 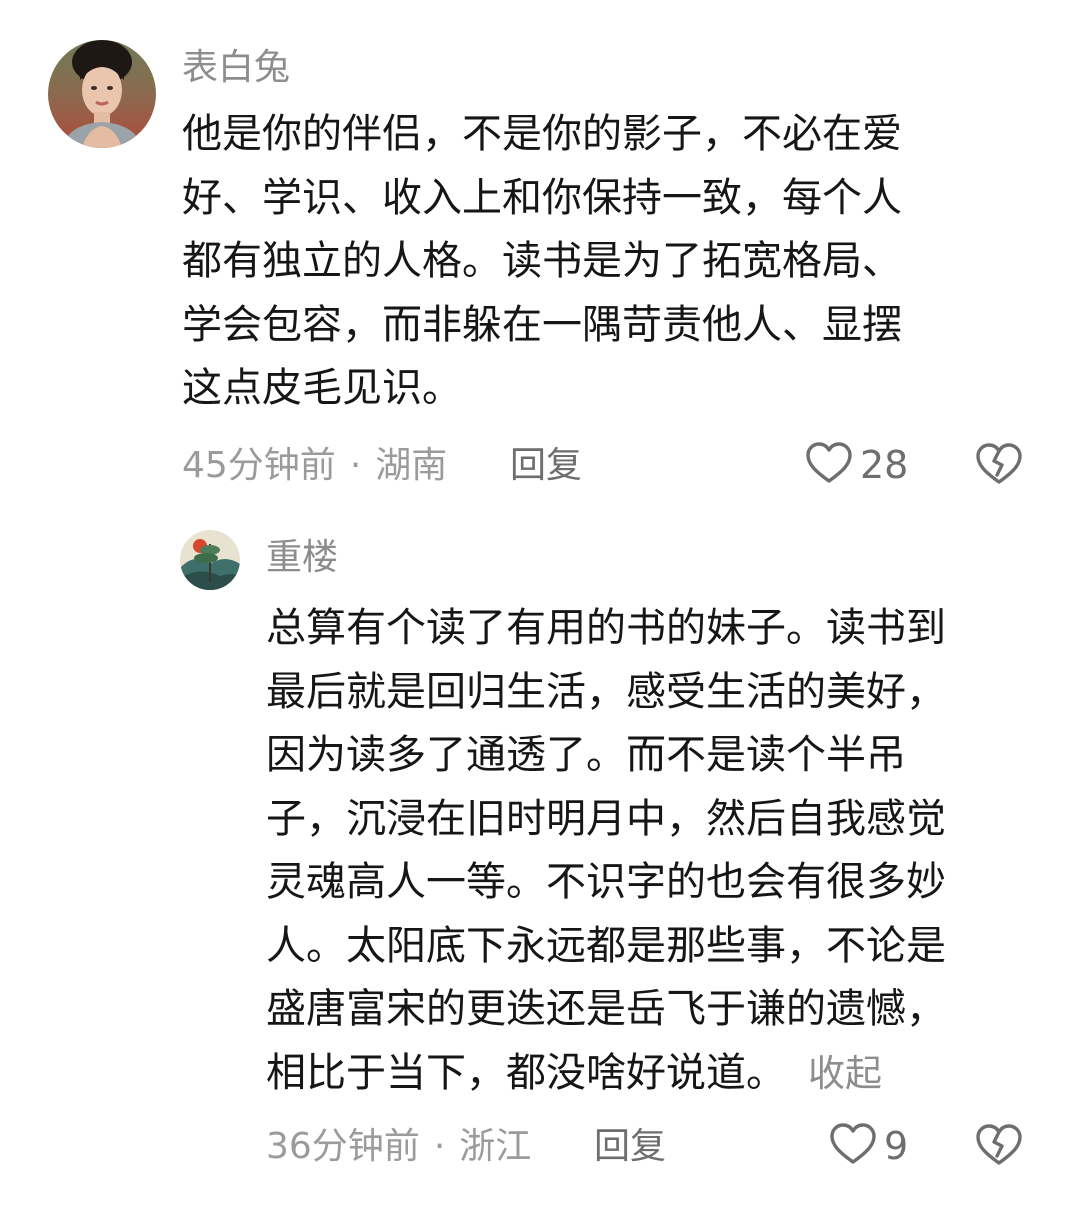 I want to click on comment-location: 湖南, so click(x=411, y=465).